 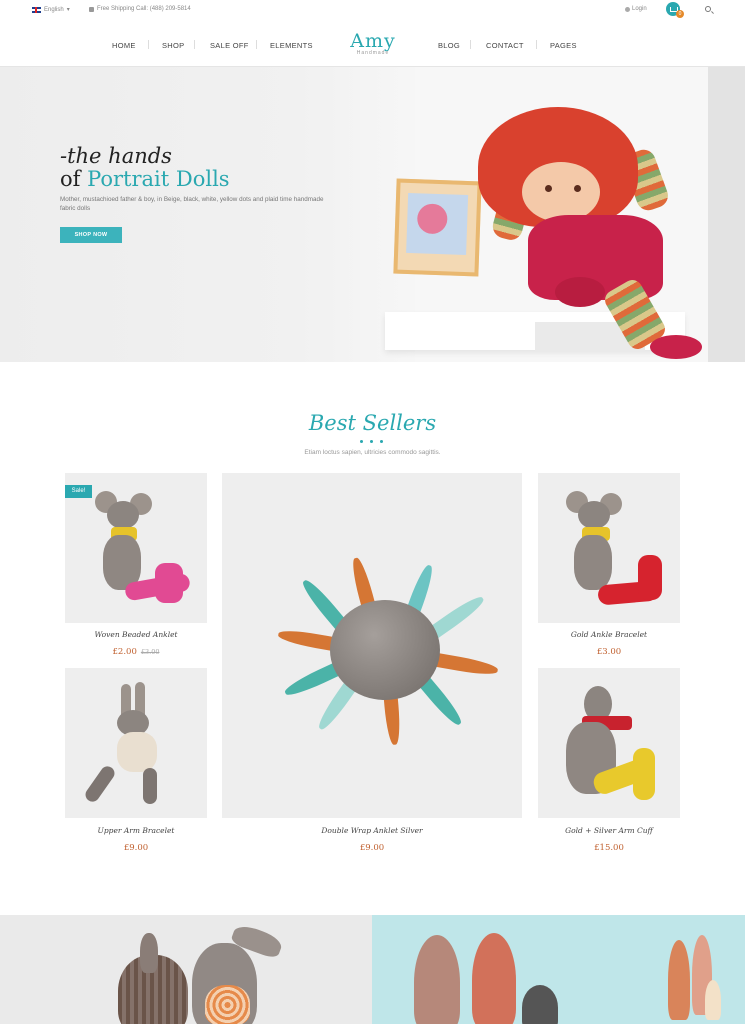 I want to click on shipping-text: Free Shipping Call: (488) 209-5814, so click(x=144, y=9).